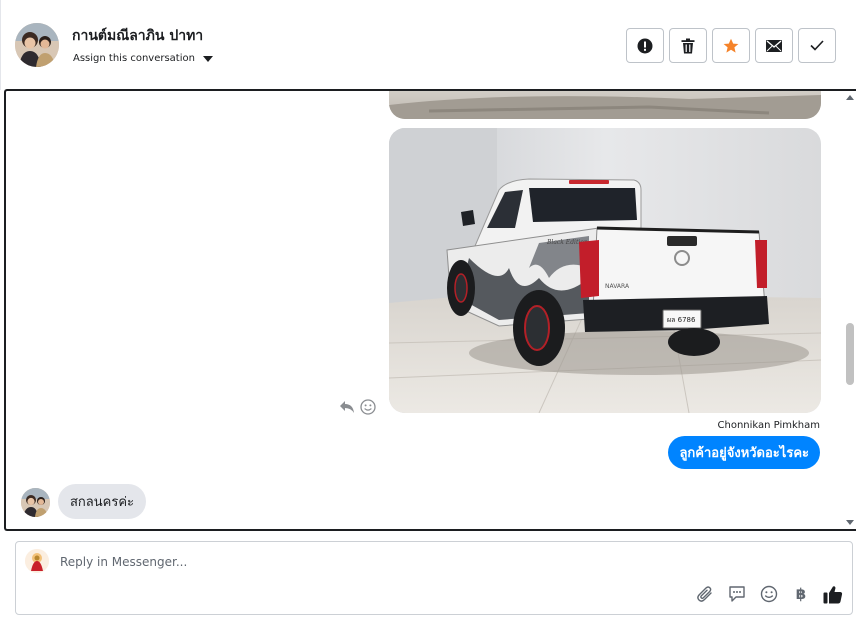  What do you see at coordinates (850, 310) in the screenshot?
I see `scrollbar` at bounding box center [850, 310].